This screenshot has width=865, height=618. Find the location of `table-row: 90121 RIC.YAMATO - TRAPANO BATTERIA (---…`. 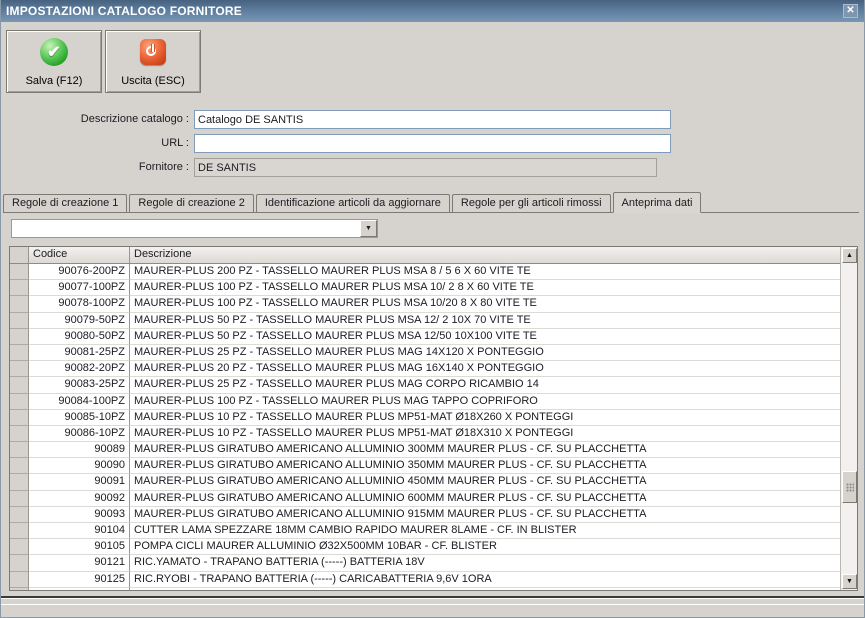

table-row: 90121 RIC.YAMATO - TRAPANO BATTERIA (---… is located at coordinates (425, 563).